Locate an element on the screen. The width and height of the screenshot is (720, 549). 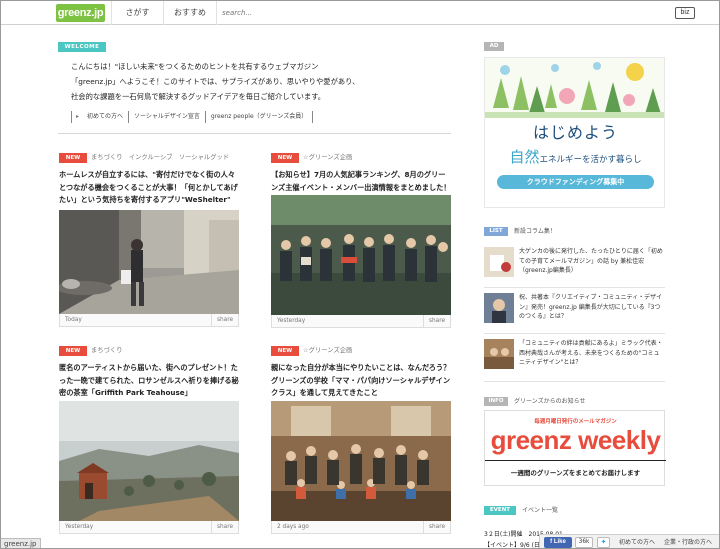
nav-recommend: おすすめ is located at coordinates (190, 13).